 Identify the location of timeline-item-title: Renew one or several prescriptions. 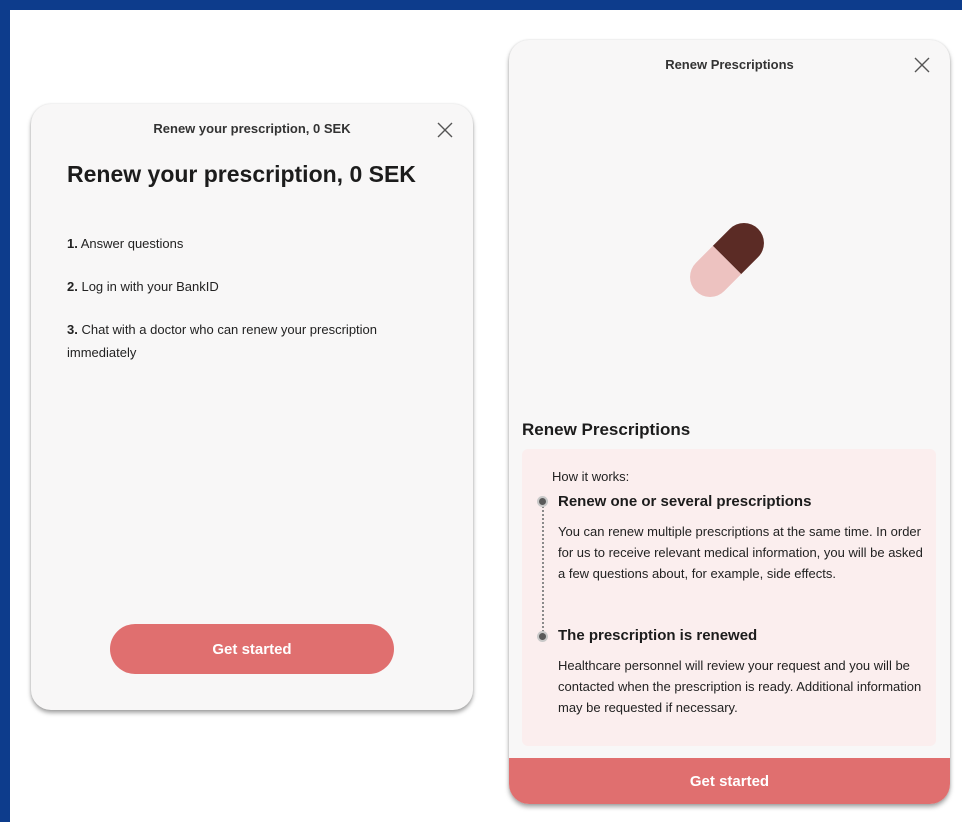
(685, 501).